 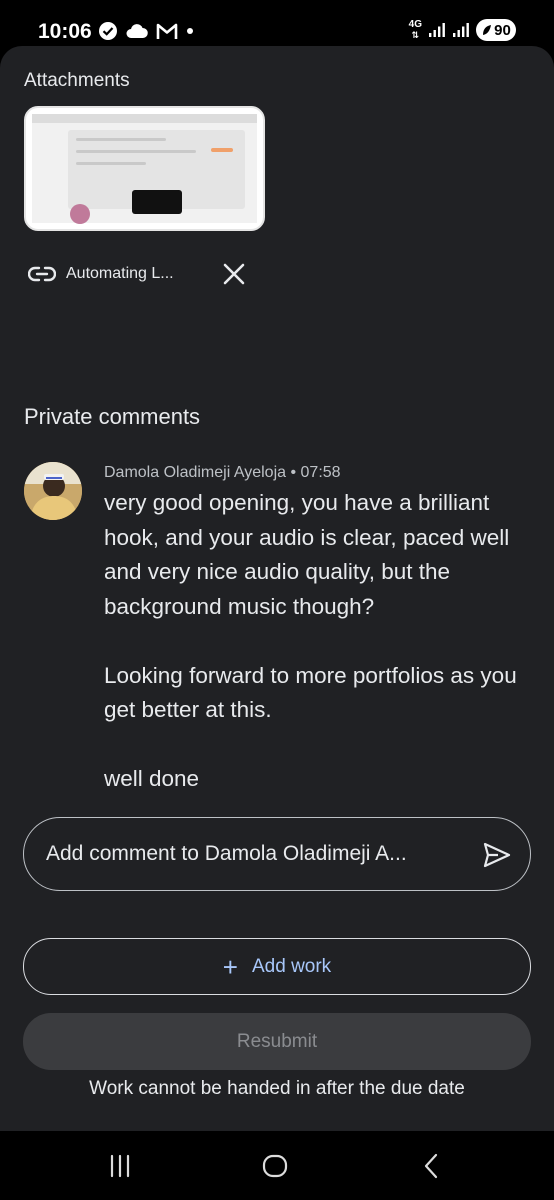 I want to click on gmail-icon, so click(x=167, y=31).